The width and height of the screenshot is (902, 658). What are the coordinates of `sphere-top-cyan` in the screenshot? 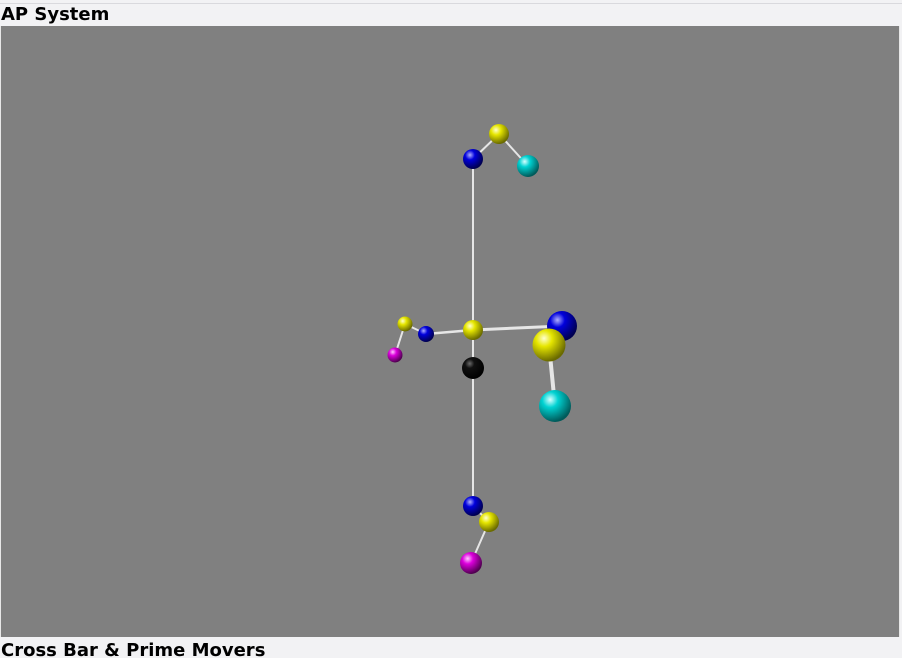 It's located at (528, 166).